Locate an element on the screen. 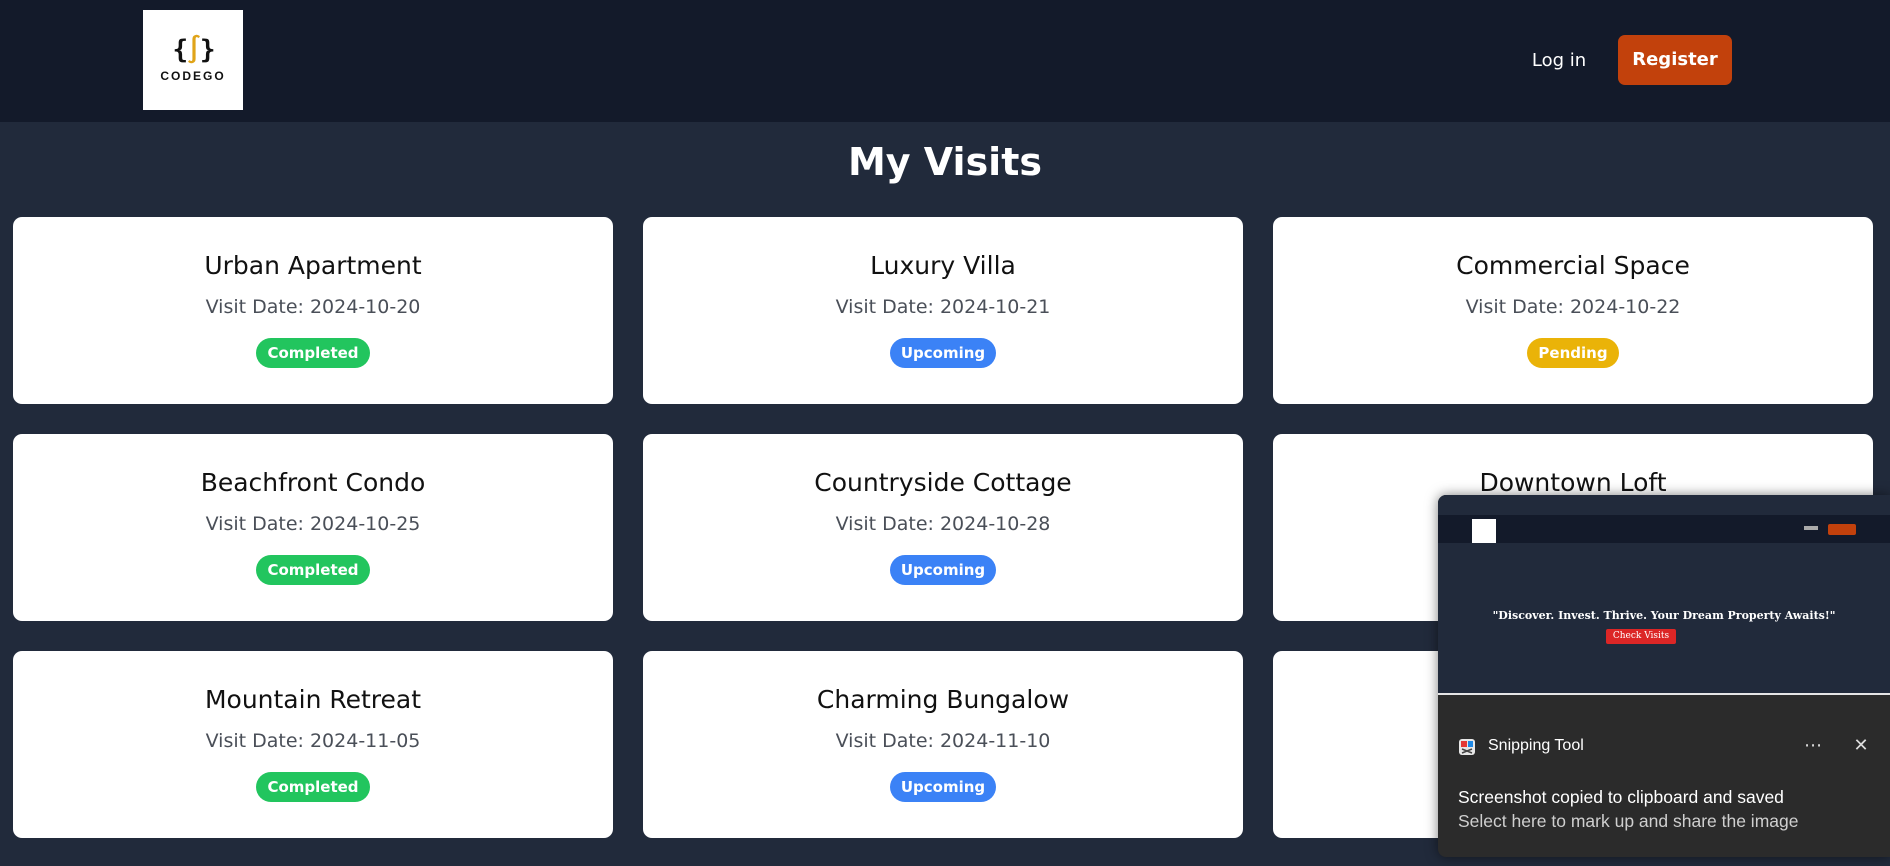 The height and width of the screenshot is (866, 1890). register-button: Register is located at coordinates (1675, 60).